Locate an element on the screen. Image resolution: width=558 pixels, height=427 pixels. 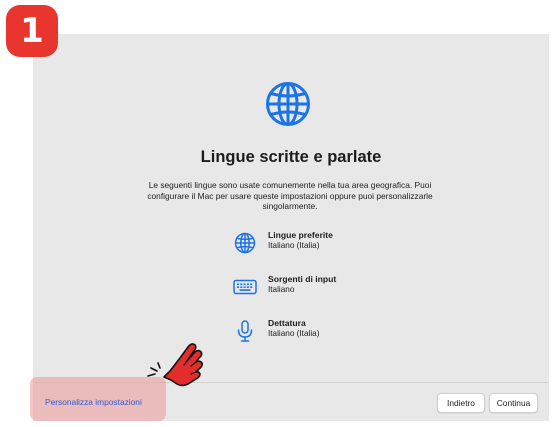
setting-item-preferred-languages: Lingue preferite Italiano (Italia) is located at coordinates (337, 246).